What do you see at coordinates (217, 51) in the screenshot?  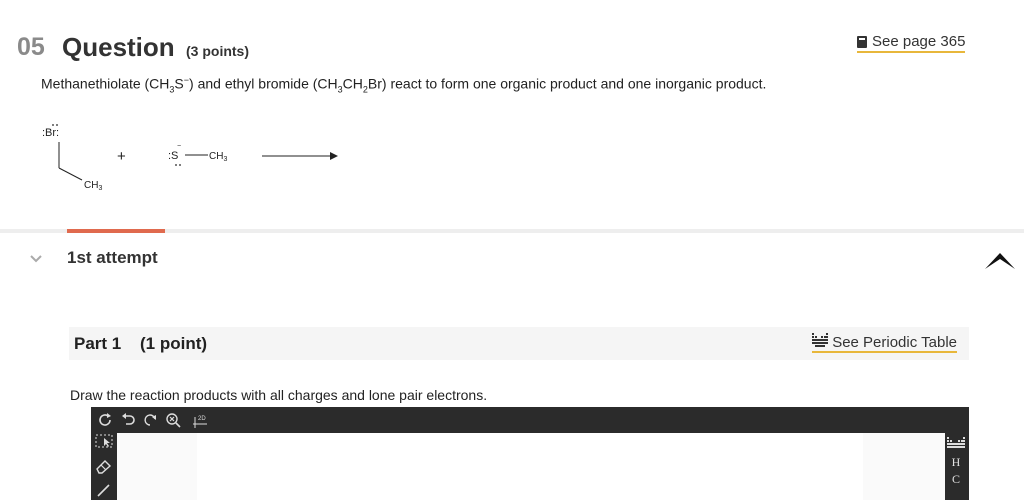 I see `question-points: (3 points)` at bounding box center [217, 51].